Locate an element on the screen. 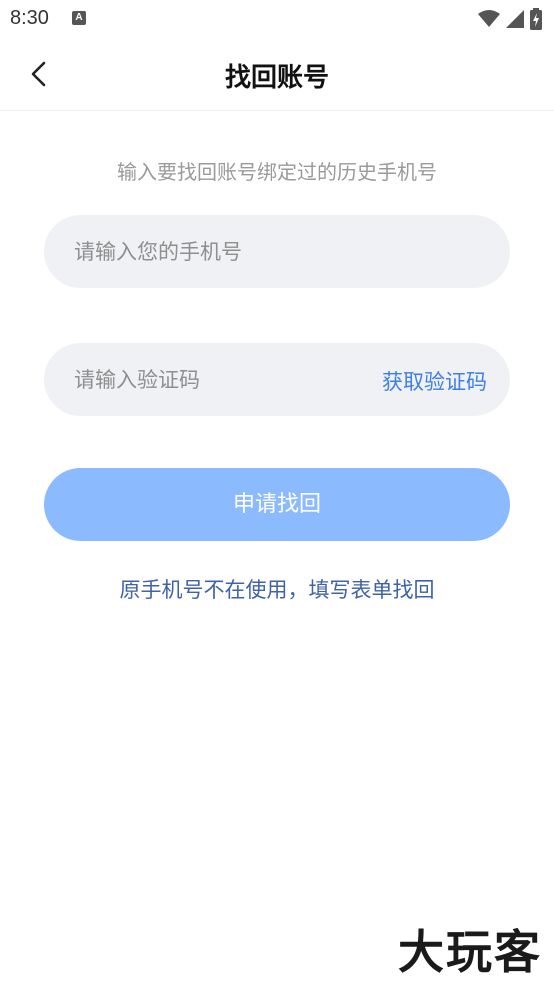 This screenshot has height=985, width=554. phone-field is located at coordinates (277, 251).